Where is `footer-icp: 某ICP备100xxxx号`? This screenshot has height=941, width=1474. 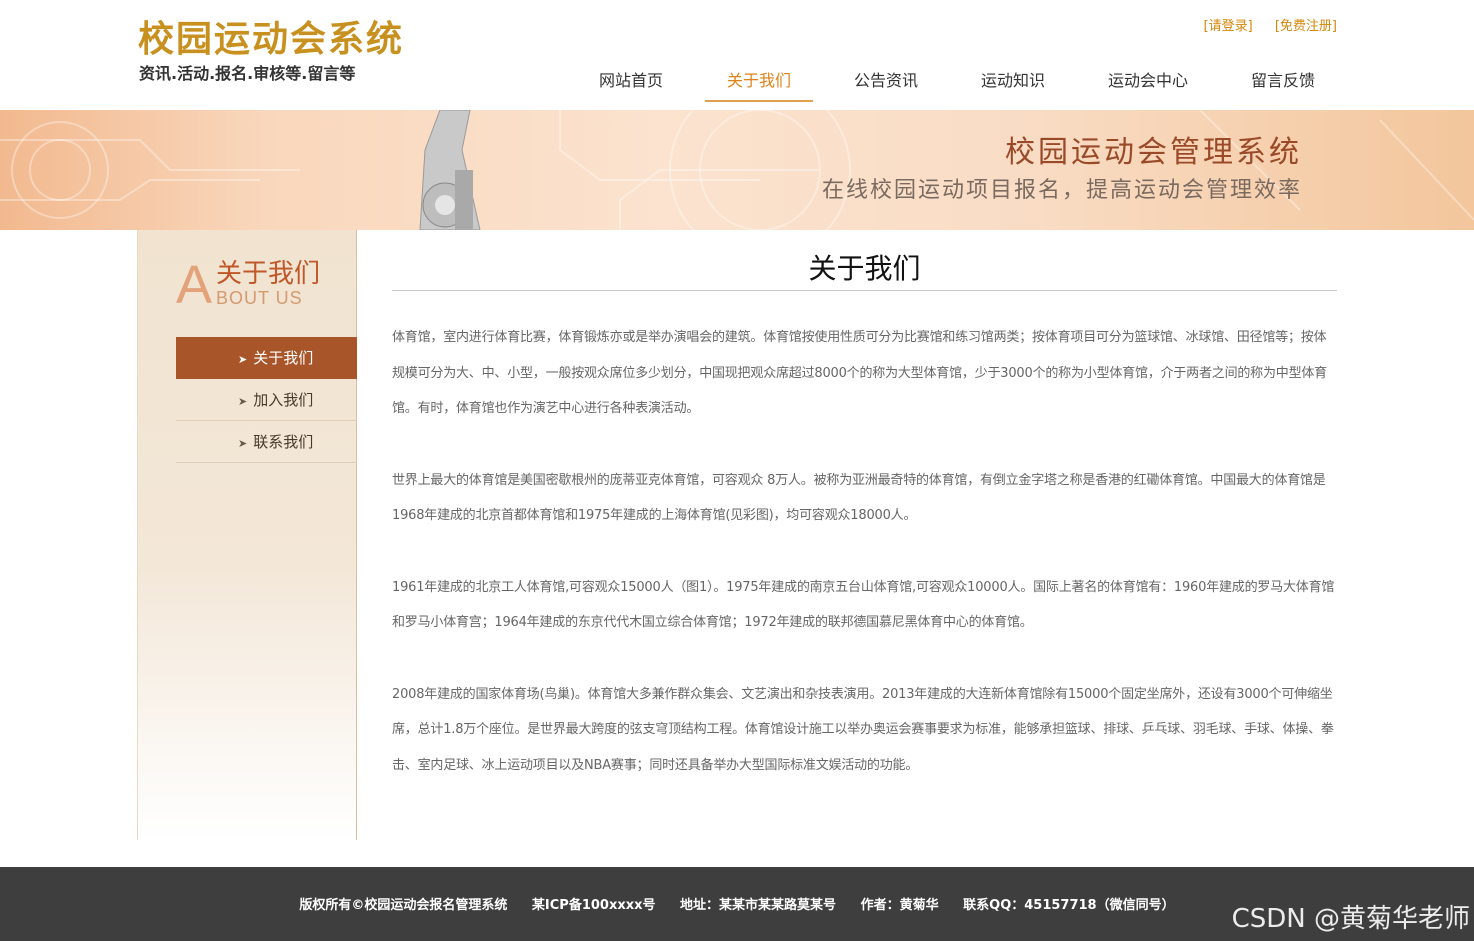
footer-icp: 某ICP备100xxxx号 is located at coordinates (593, 905).